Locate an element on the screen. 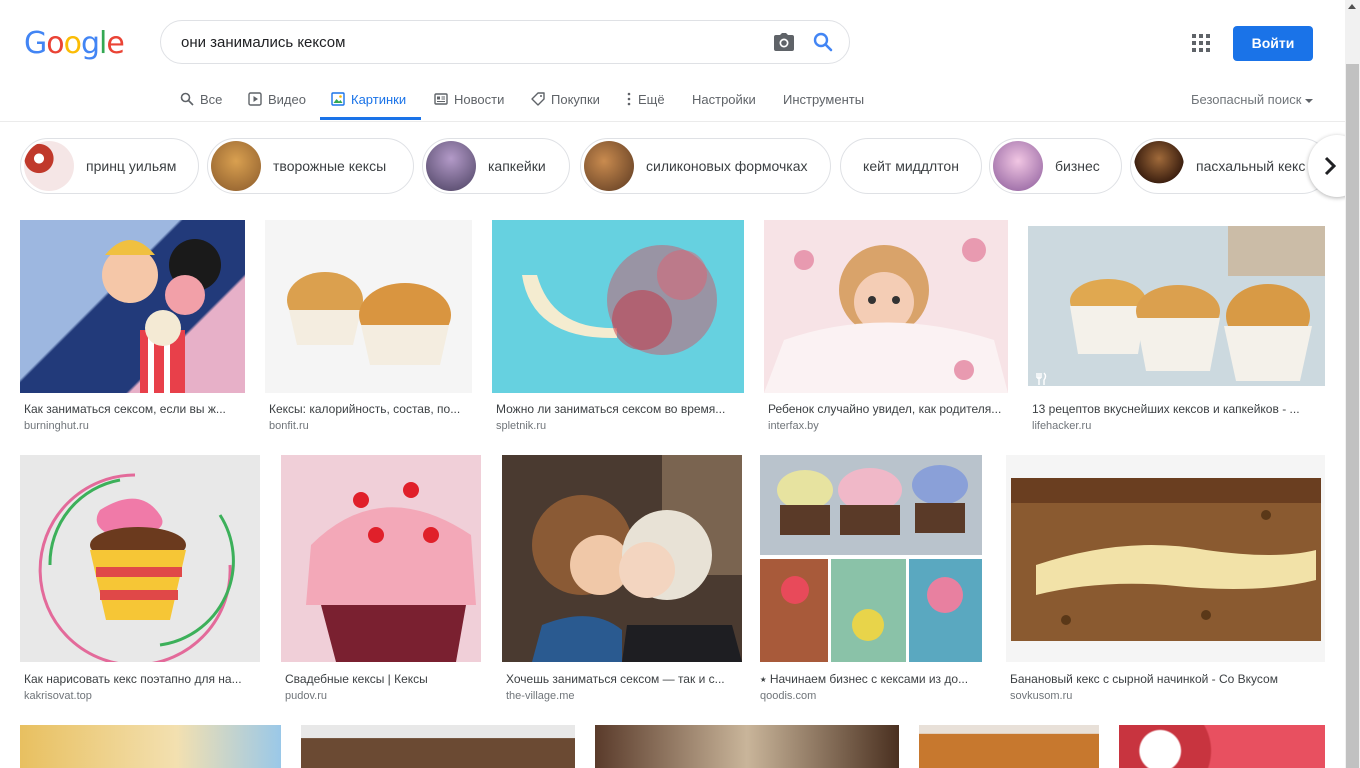  chip-label: силиконовых формочках is located at coordinates (727, 166).